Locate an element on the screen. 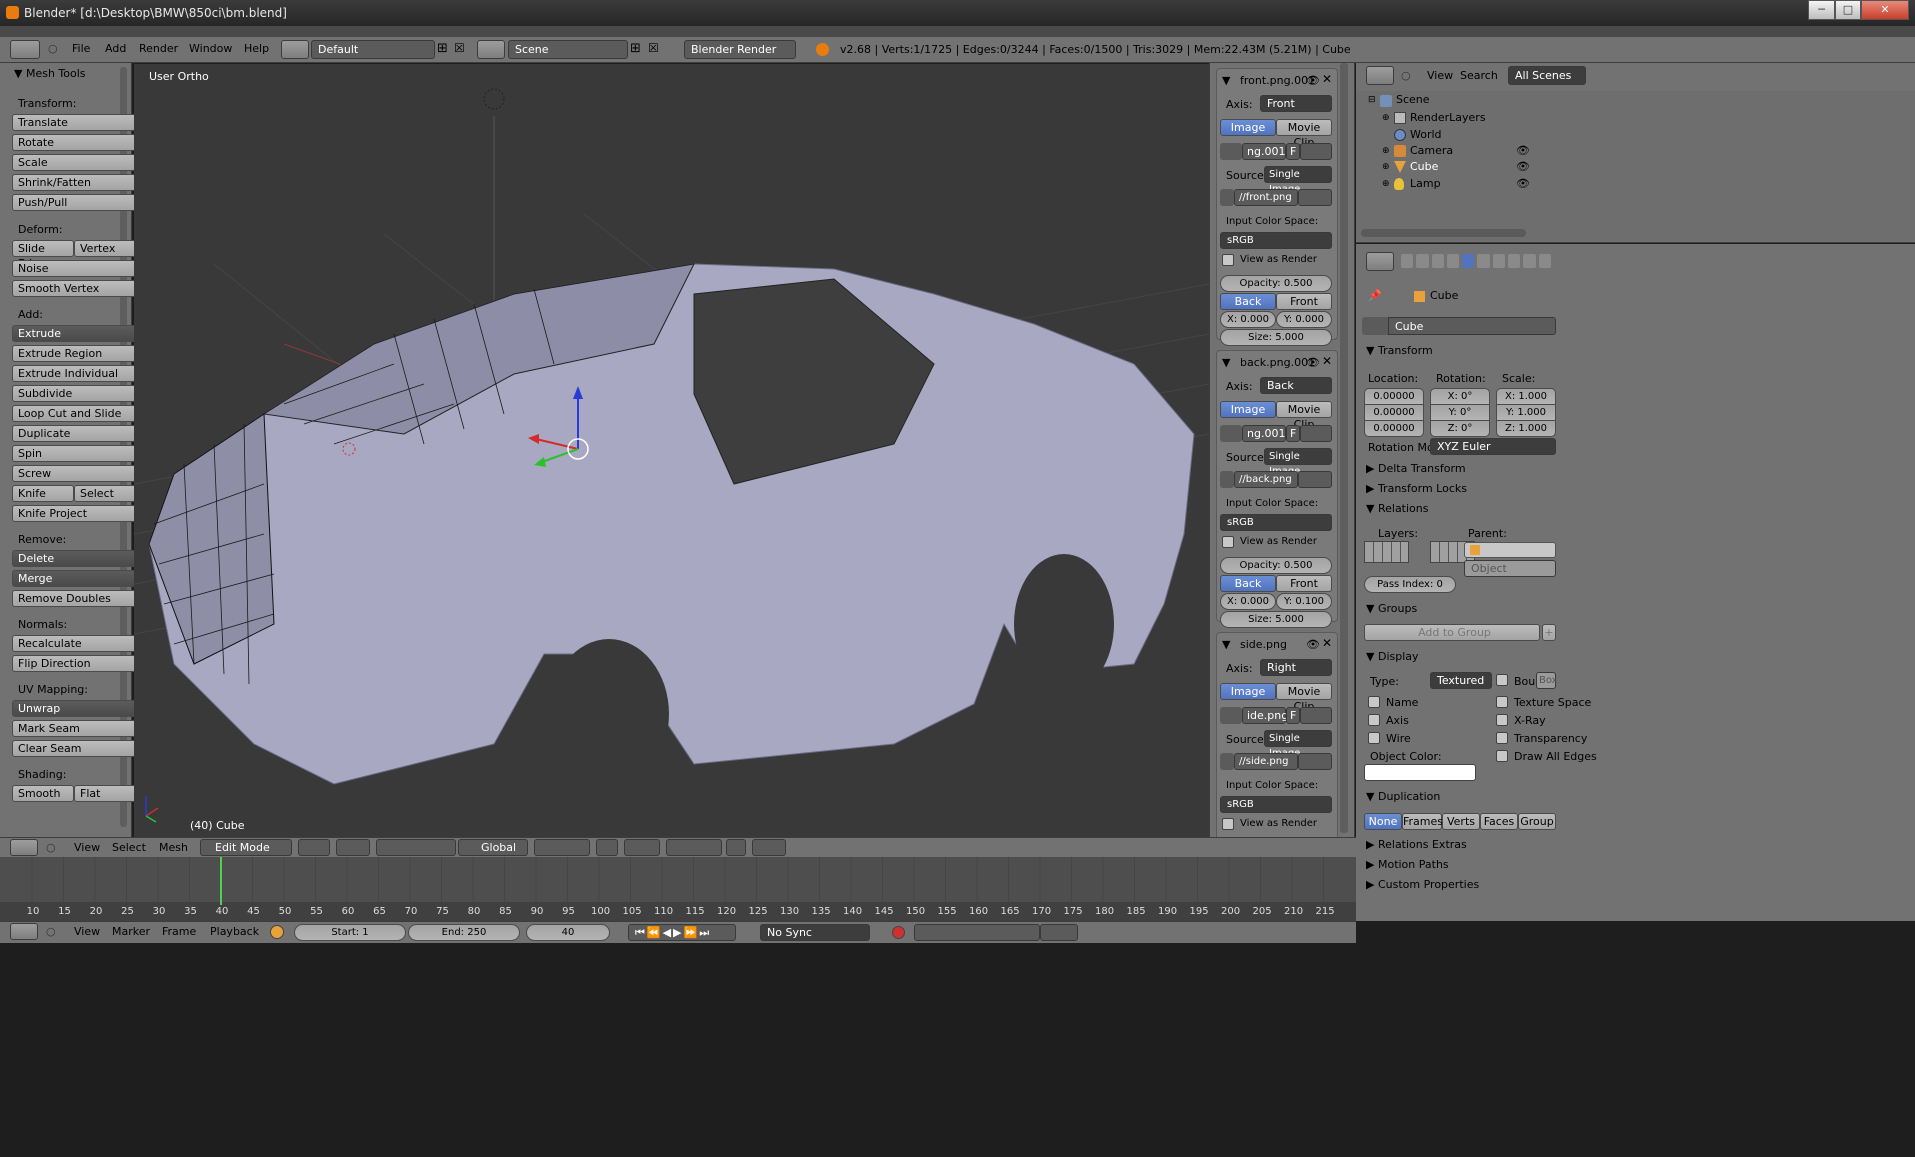 The height and width of the screenshot is (1157, 1915). bg-image-expand-icon: ▼ is located at coordinates (1226, 362).